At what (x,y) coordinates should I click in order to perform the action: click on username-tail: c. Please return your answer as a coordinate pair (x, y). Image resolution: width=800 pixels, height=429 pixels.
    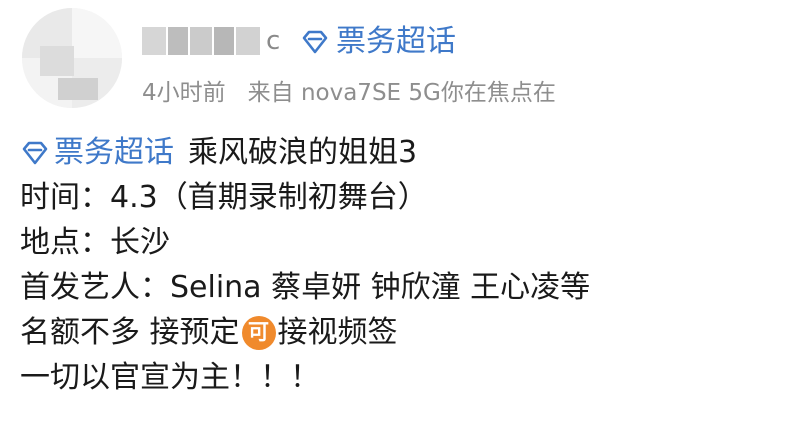
    Looking at the image, I should click on (273, 41).